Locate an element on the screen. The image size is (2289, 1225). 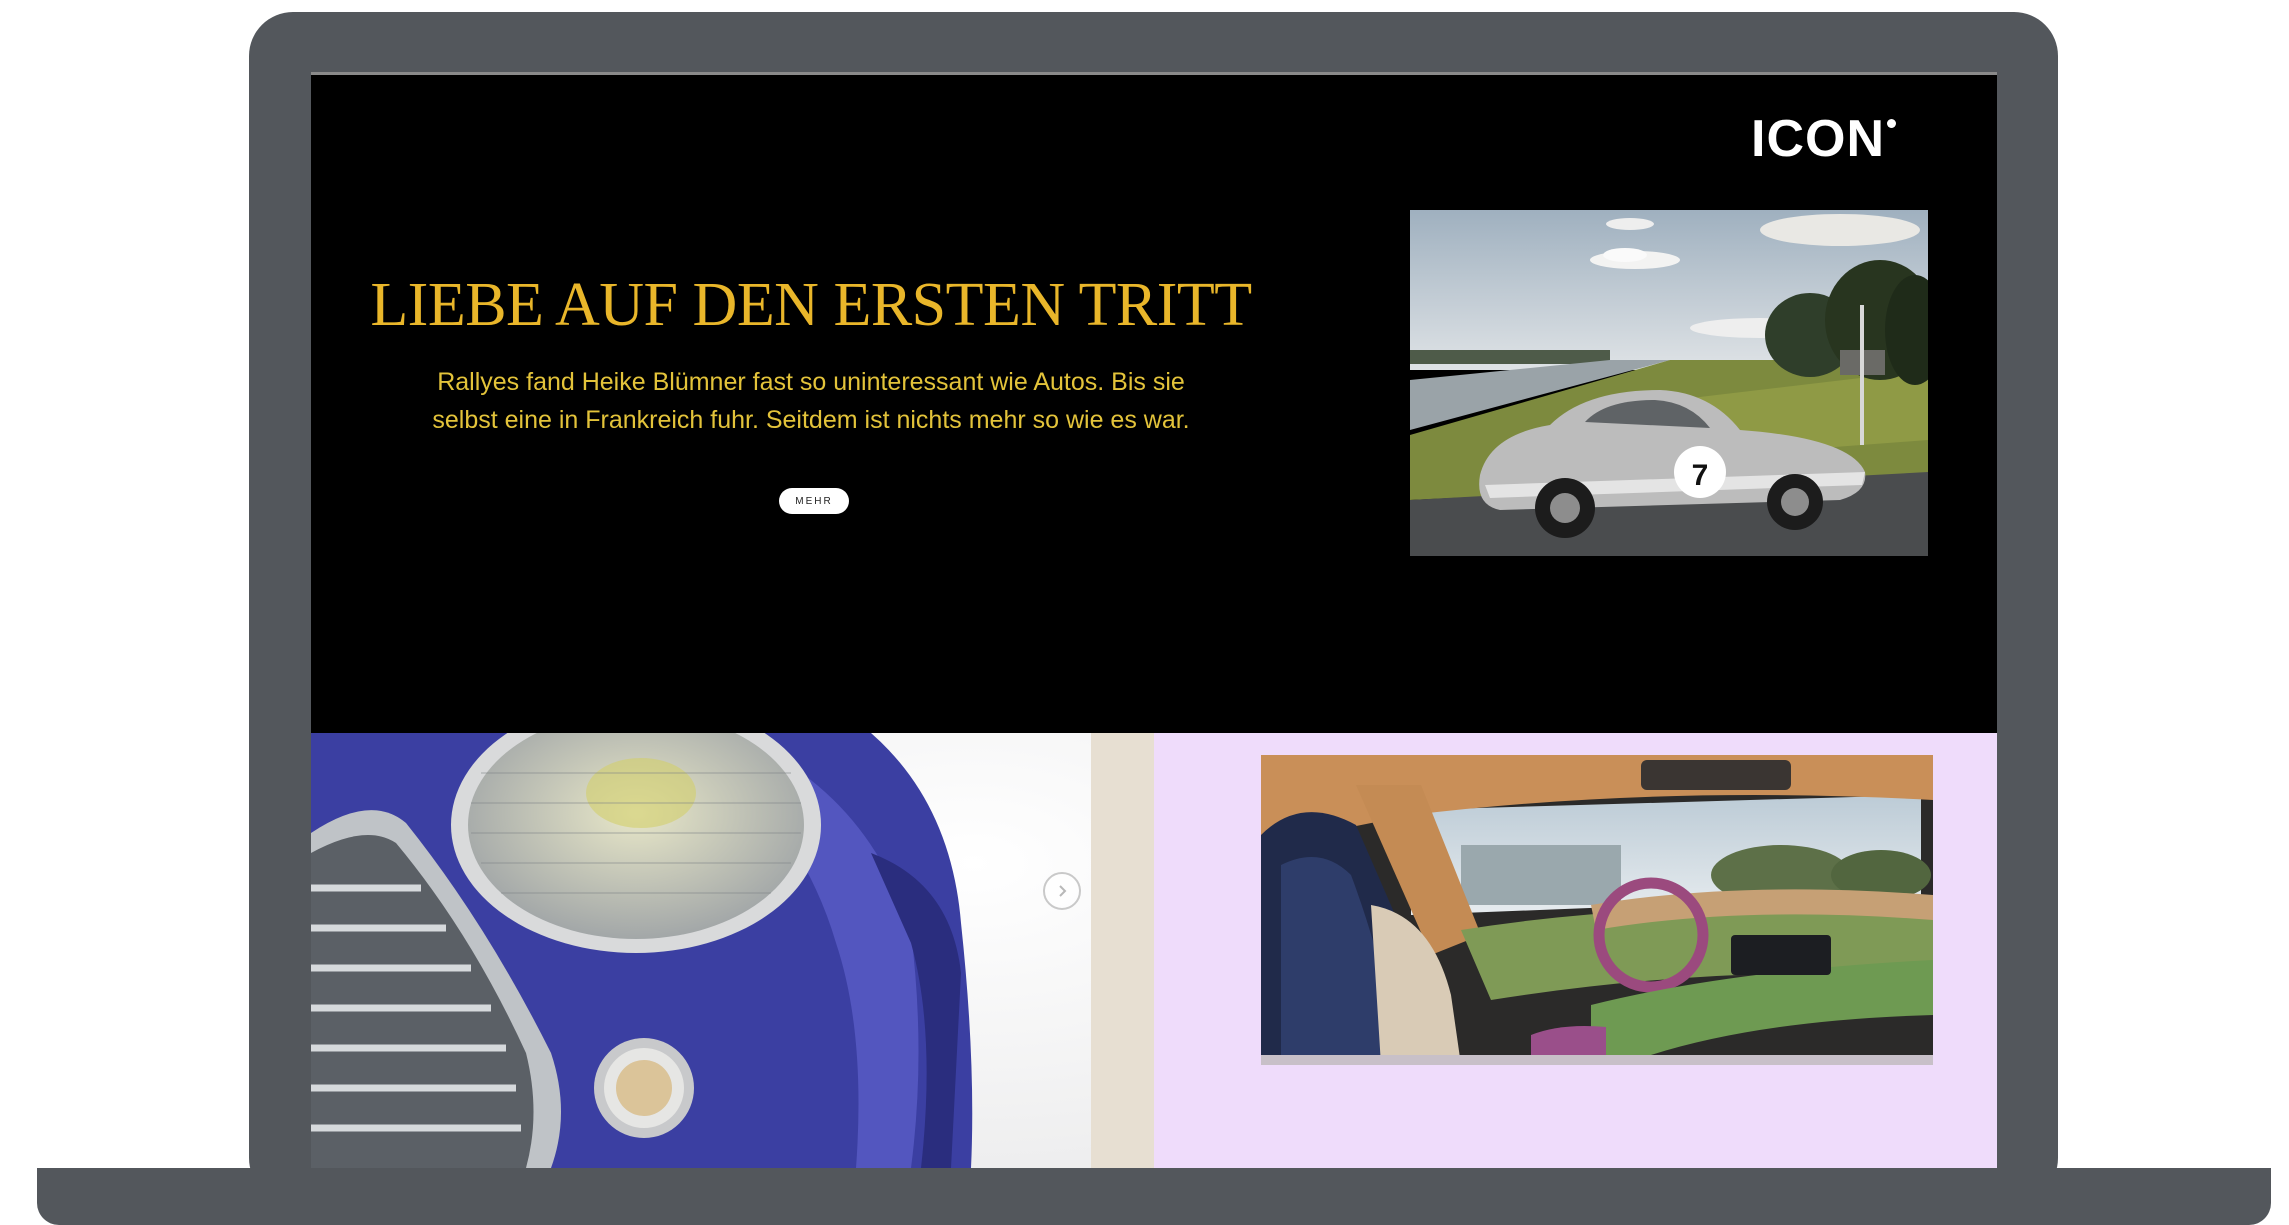
rally-car-photo: 7 is located at coordinates (1669, 383).